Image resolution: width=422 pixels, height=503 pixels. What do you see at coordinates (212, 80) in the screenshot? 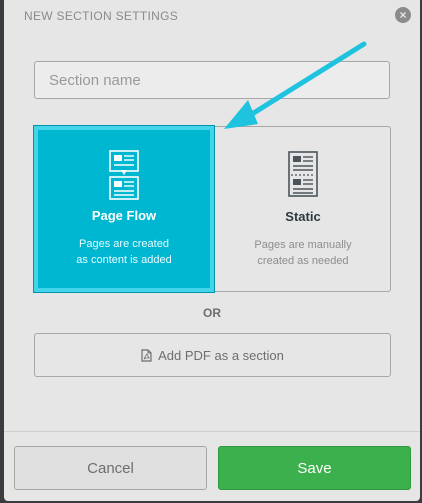
I see `section-name-input` at bounding box center [212, 80].